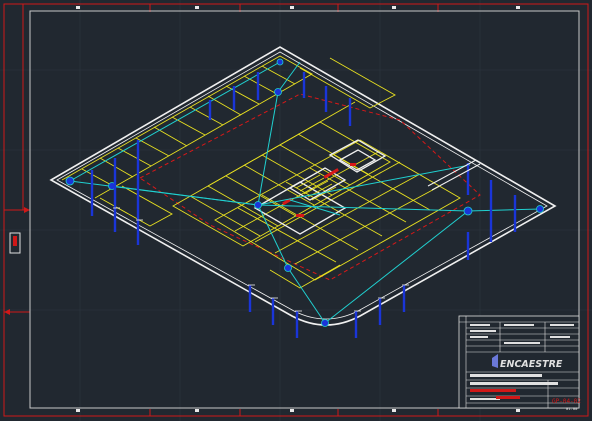 Image resolution: width=592 pixels, height=421 pixels. What do you see at coordinates (566, 401) in the screenshot?
I see `sheet-number: GP-04-02` at bounding box center [566, 401].